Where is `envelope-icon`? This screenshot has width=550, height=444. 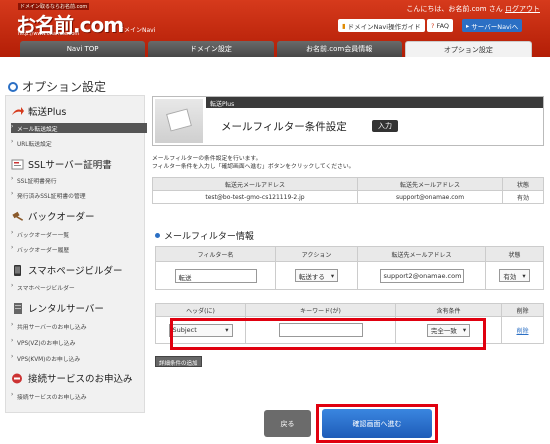 envelope-icon is located at coordinates (179, 120).